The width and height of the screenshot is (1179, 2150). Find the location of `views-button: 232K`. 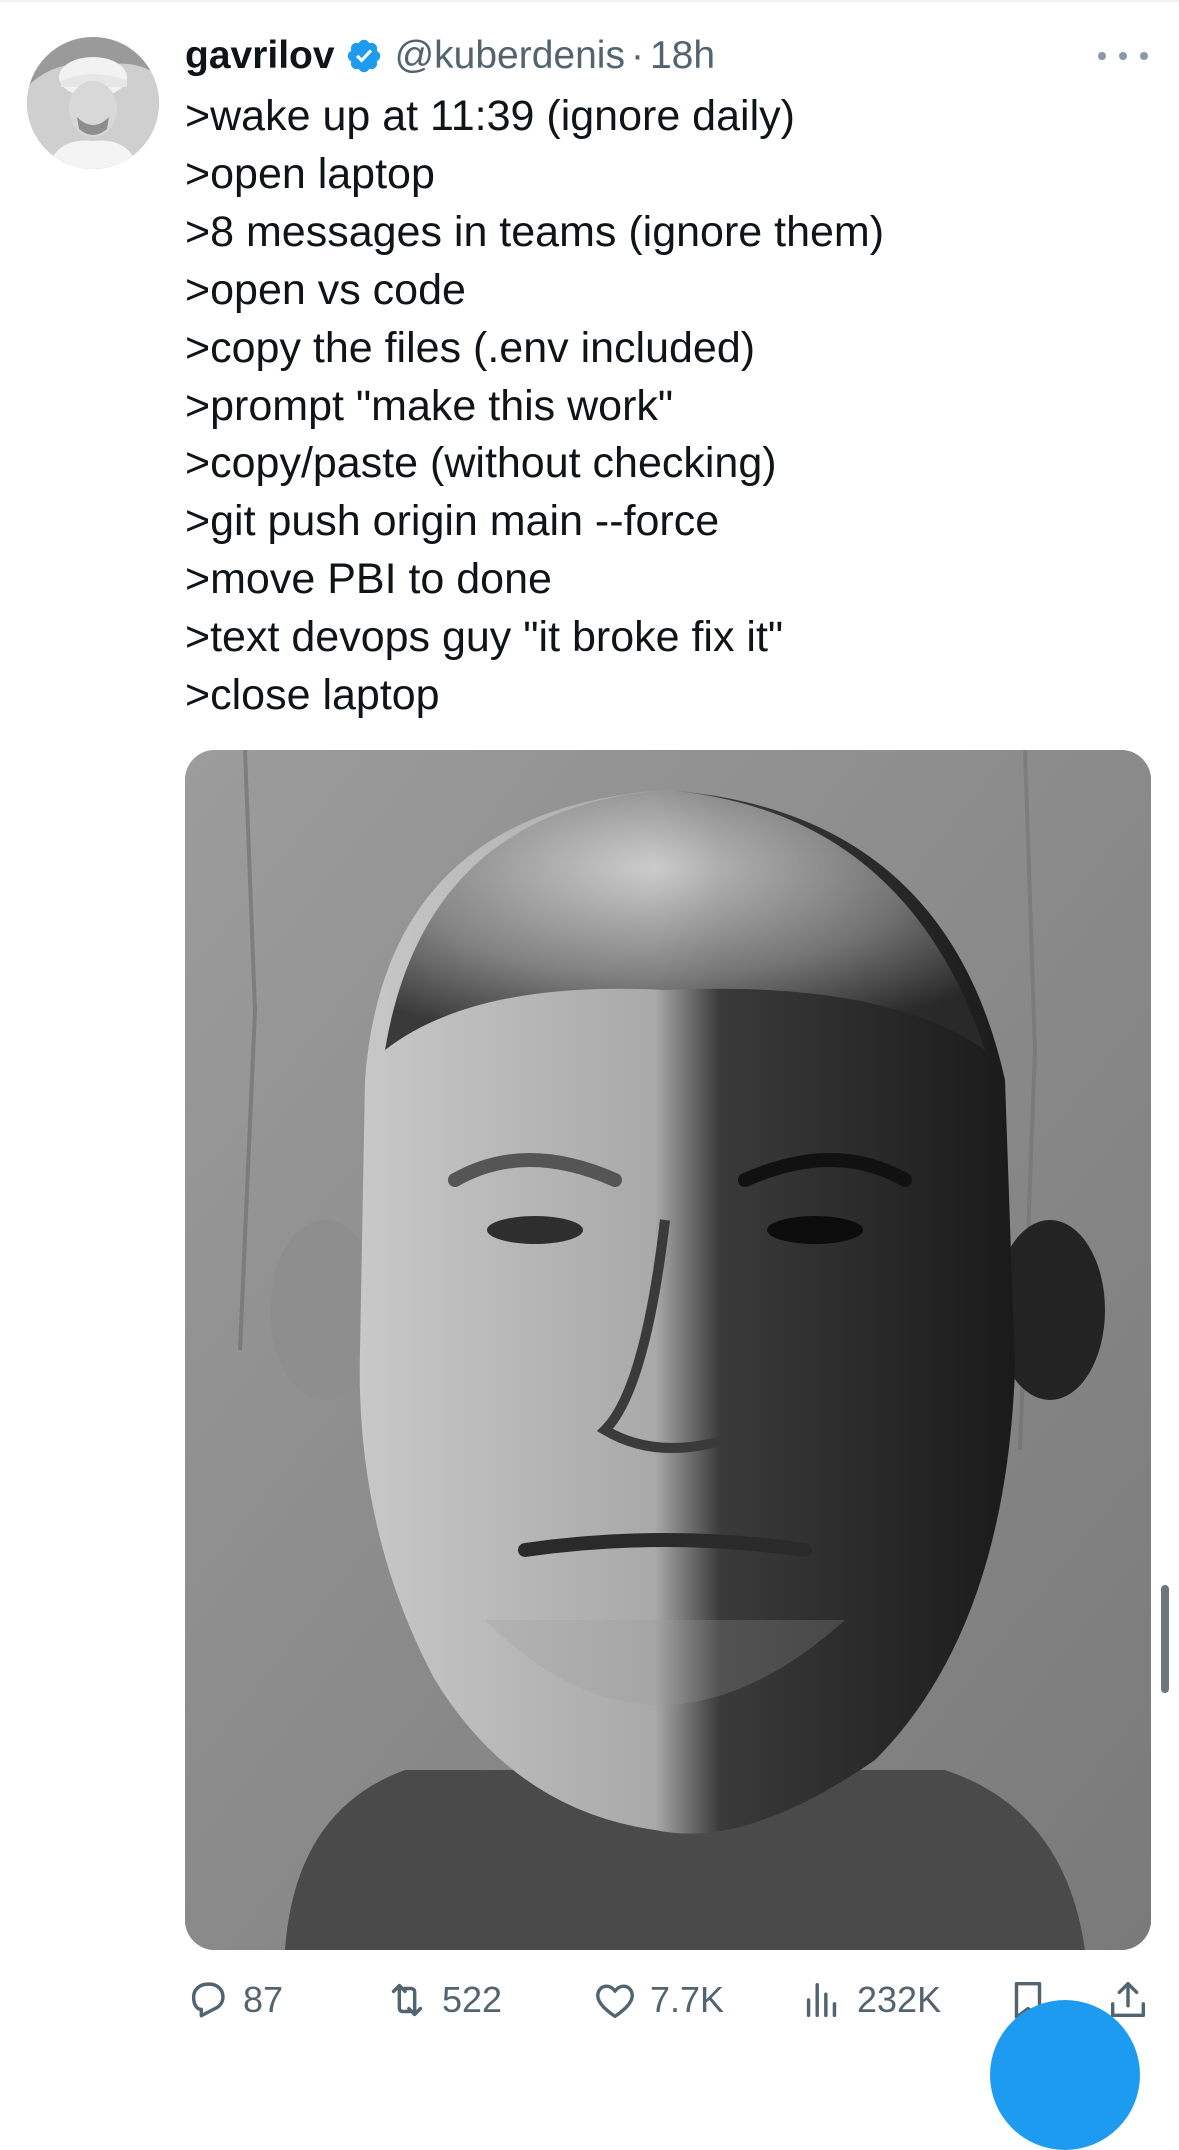

views-button: 232K is located at coordinates (870, 2000).